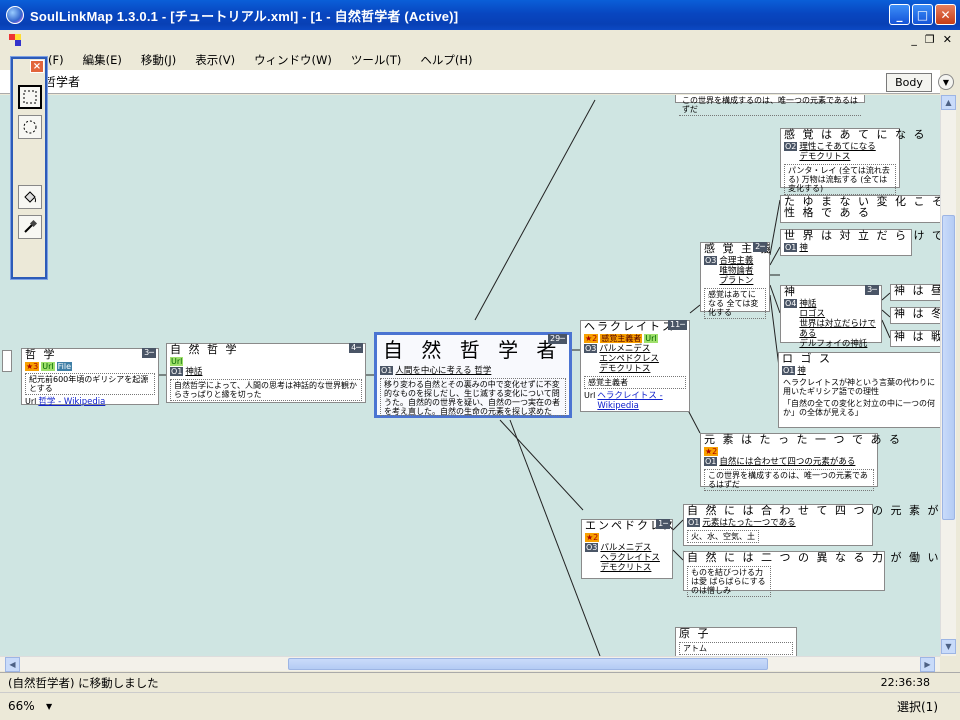  Describe the element at coordinates (917, 707) in the screenshot. I see `selection-count: 選択(1)` at that location.